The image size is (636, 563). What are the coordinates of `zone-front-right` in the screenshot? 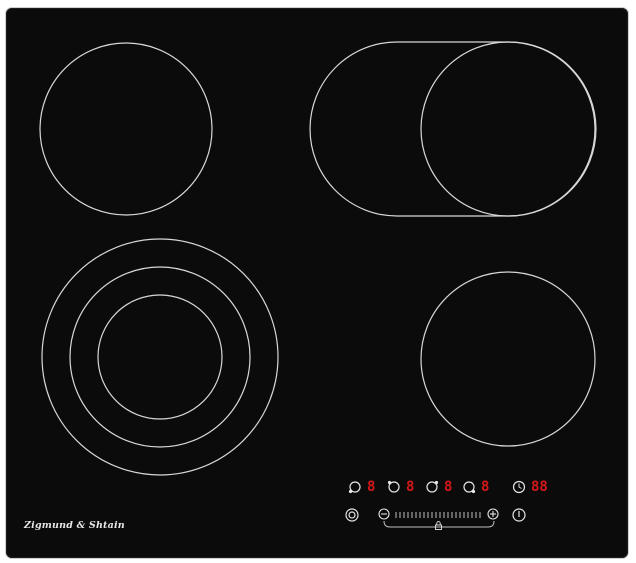 It's located at (508, 359).